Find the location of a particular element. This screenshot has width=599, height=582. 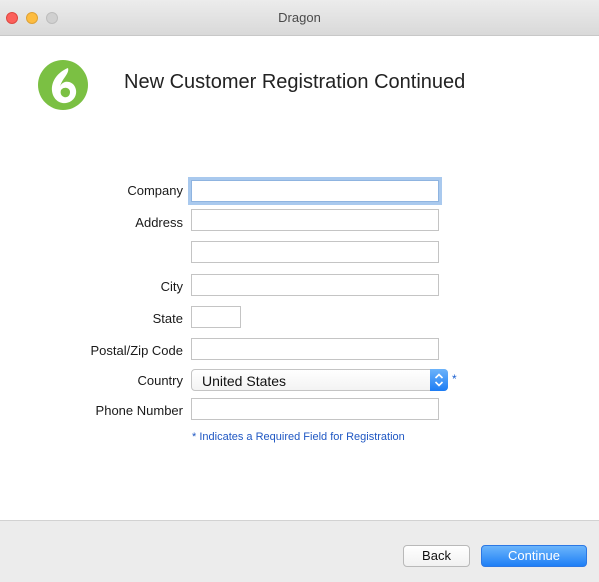

window-title: Dragon is located at coordinates (299, 17).